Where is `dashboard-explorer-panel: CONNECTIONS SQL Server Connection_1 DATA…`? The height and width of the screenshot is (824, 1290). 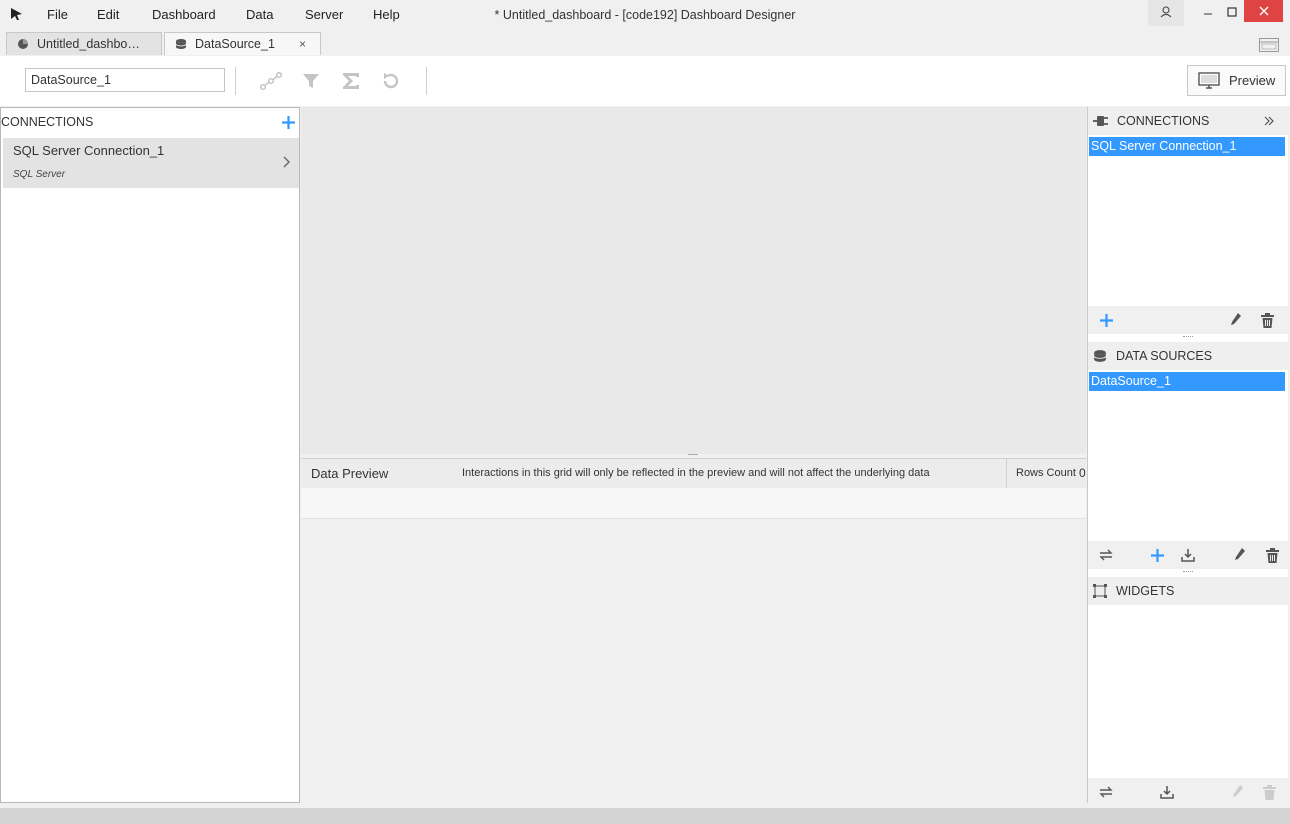
dashboard-explorer-panel: CONNECTIONS SQL Server Connection_1 DATA… is located at coordinates (1187, 456).